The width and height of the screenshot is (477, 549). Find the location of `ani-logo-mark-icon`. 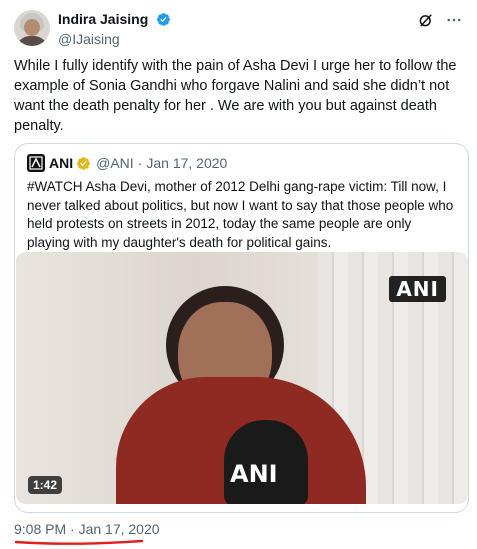

ani-logo-mark-icon is located at coordinates (36, 163).